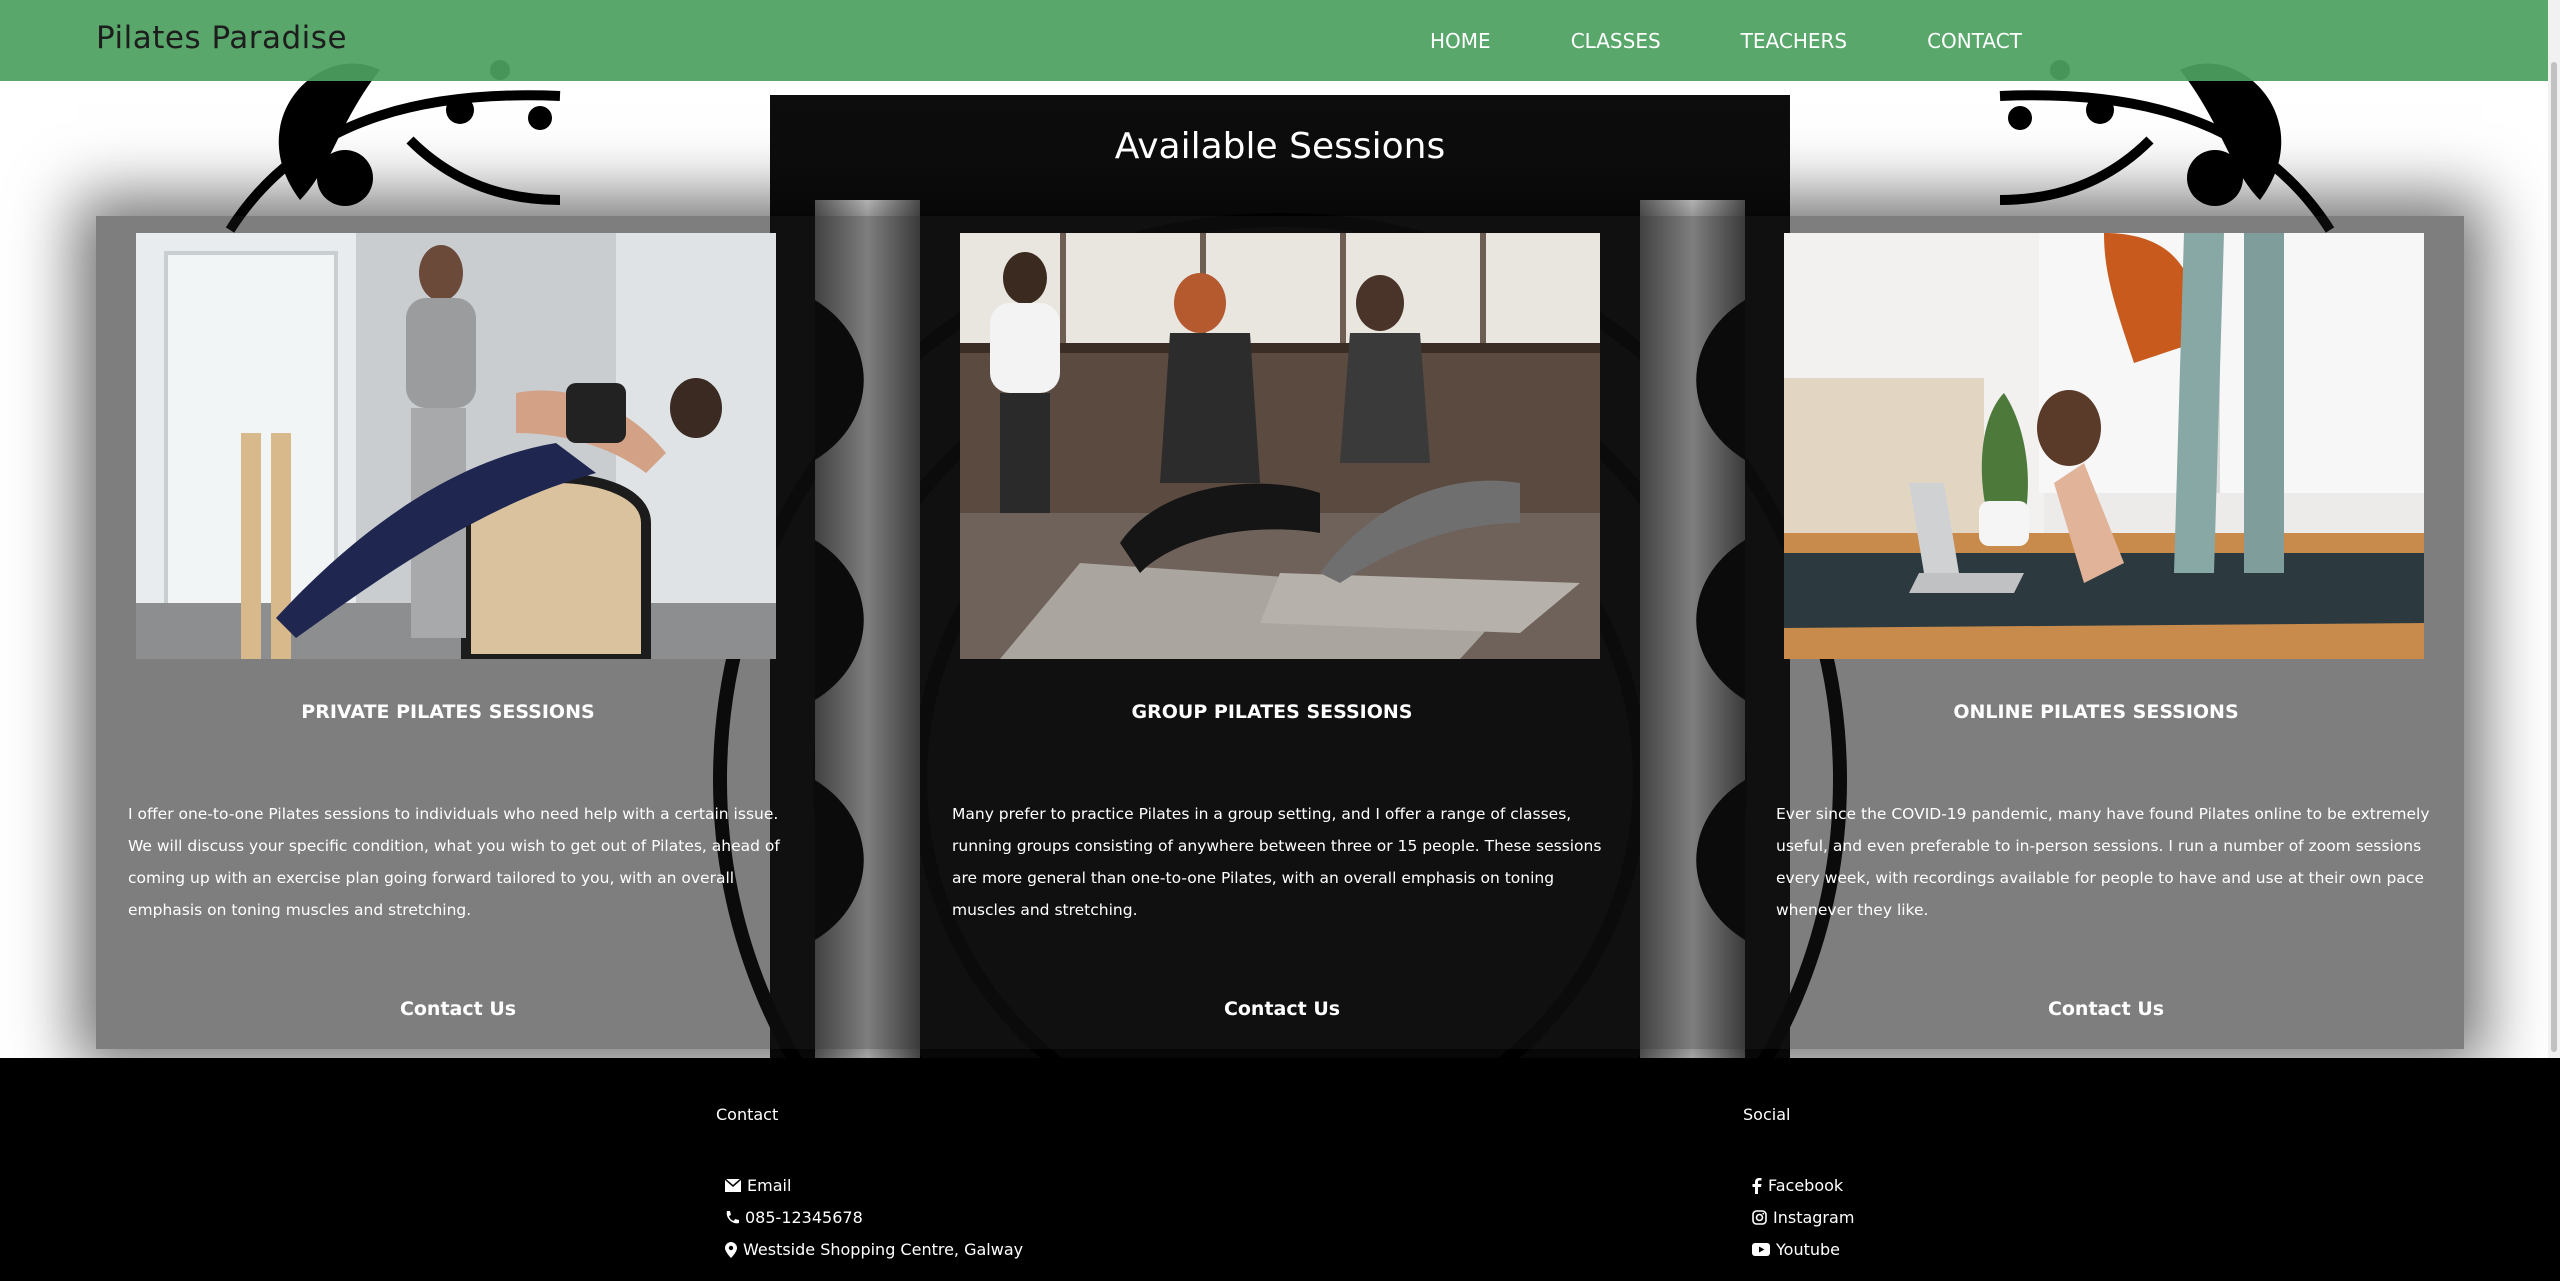  Describe the element at coordinates (221, 38) in the screenshot. I see `site-brand: Pilates Paradise` at that location.